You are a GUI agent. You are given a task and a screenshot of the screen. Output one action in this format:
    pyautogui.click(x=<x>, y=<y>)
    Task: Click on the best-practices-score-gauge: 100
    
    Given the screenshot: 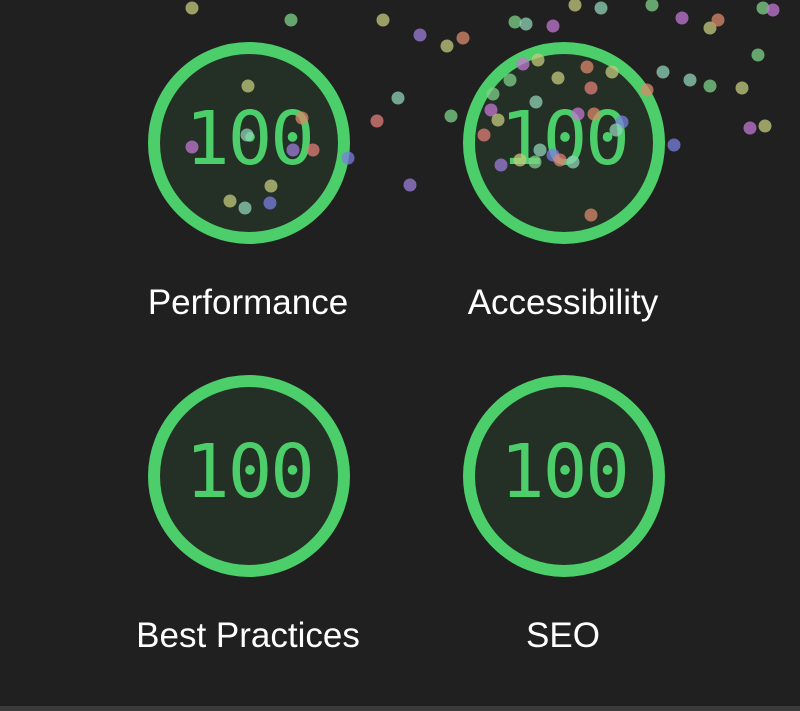 What is the action you would take?
    pyautogui.click(x=249, y=476)
    